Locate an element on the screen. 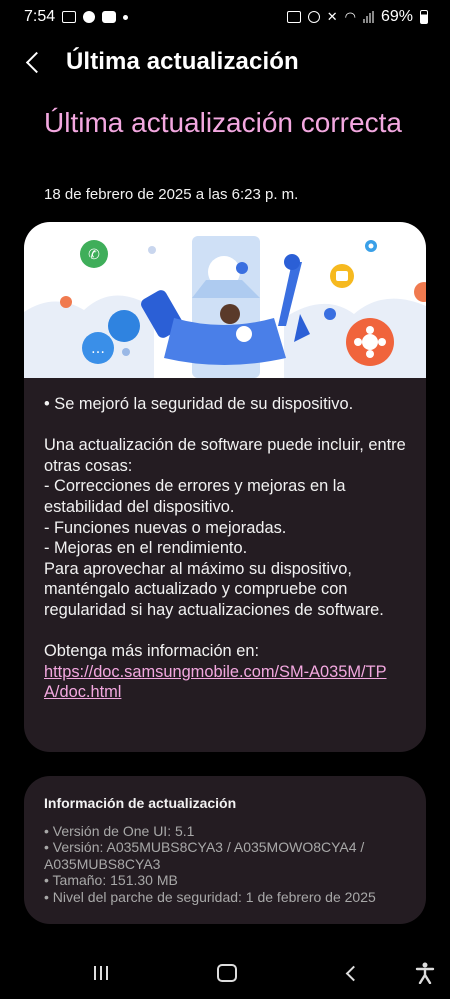 This screenshot has width=450, height=999. update-status-title: Última actualización correcta is located at coordinates (223, 122).